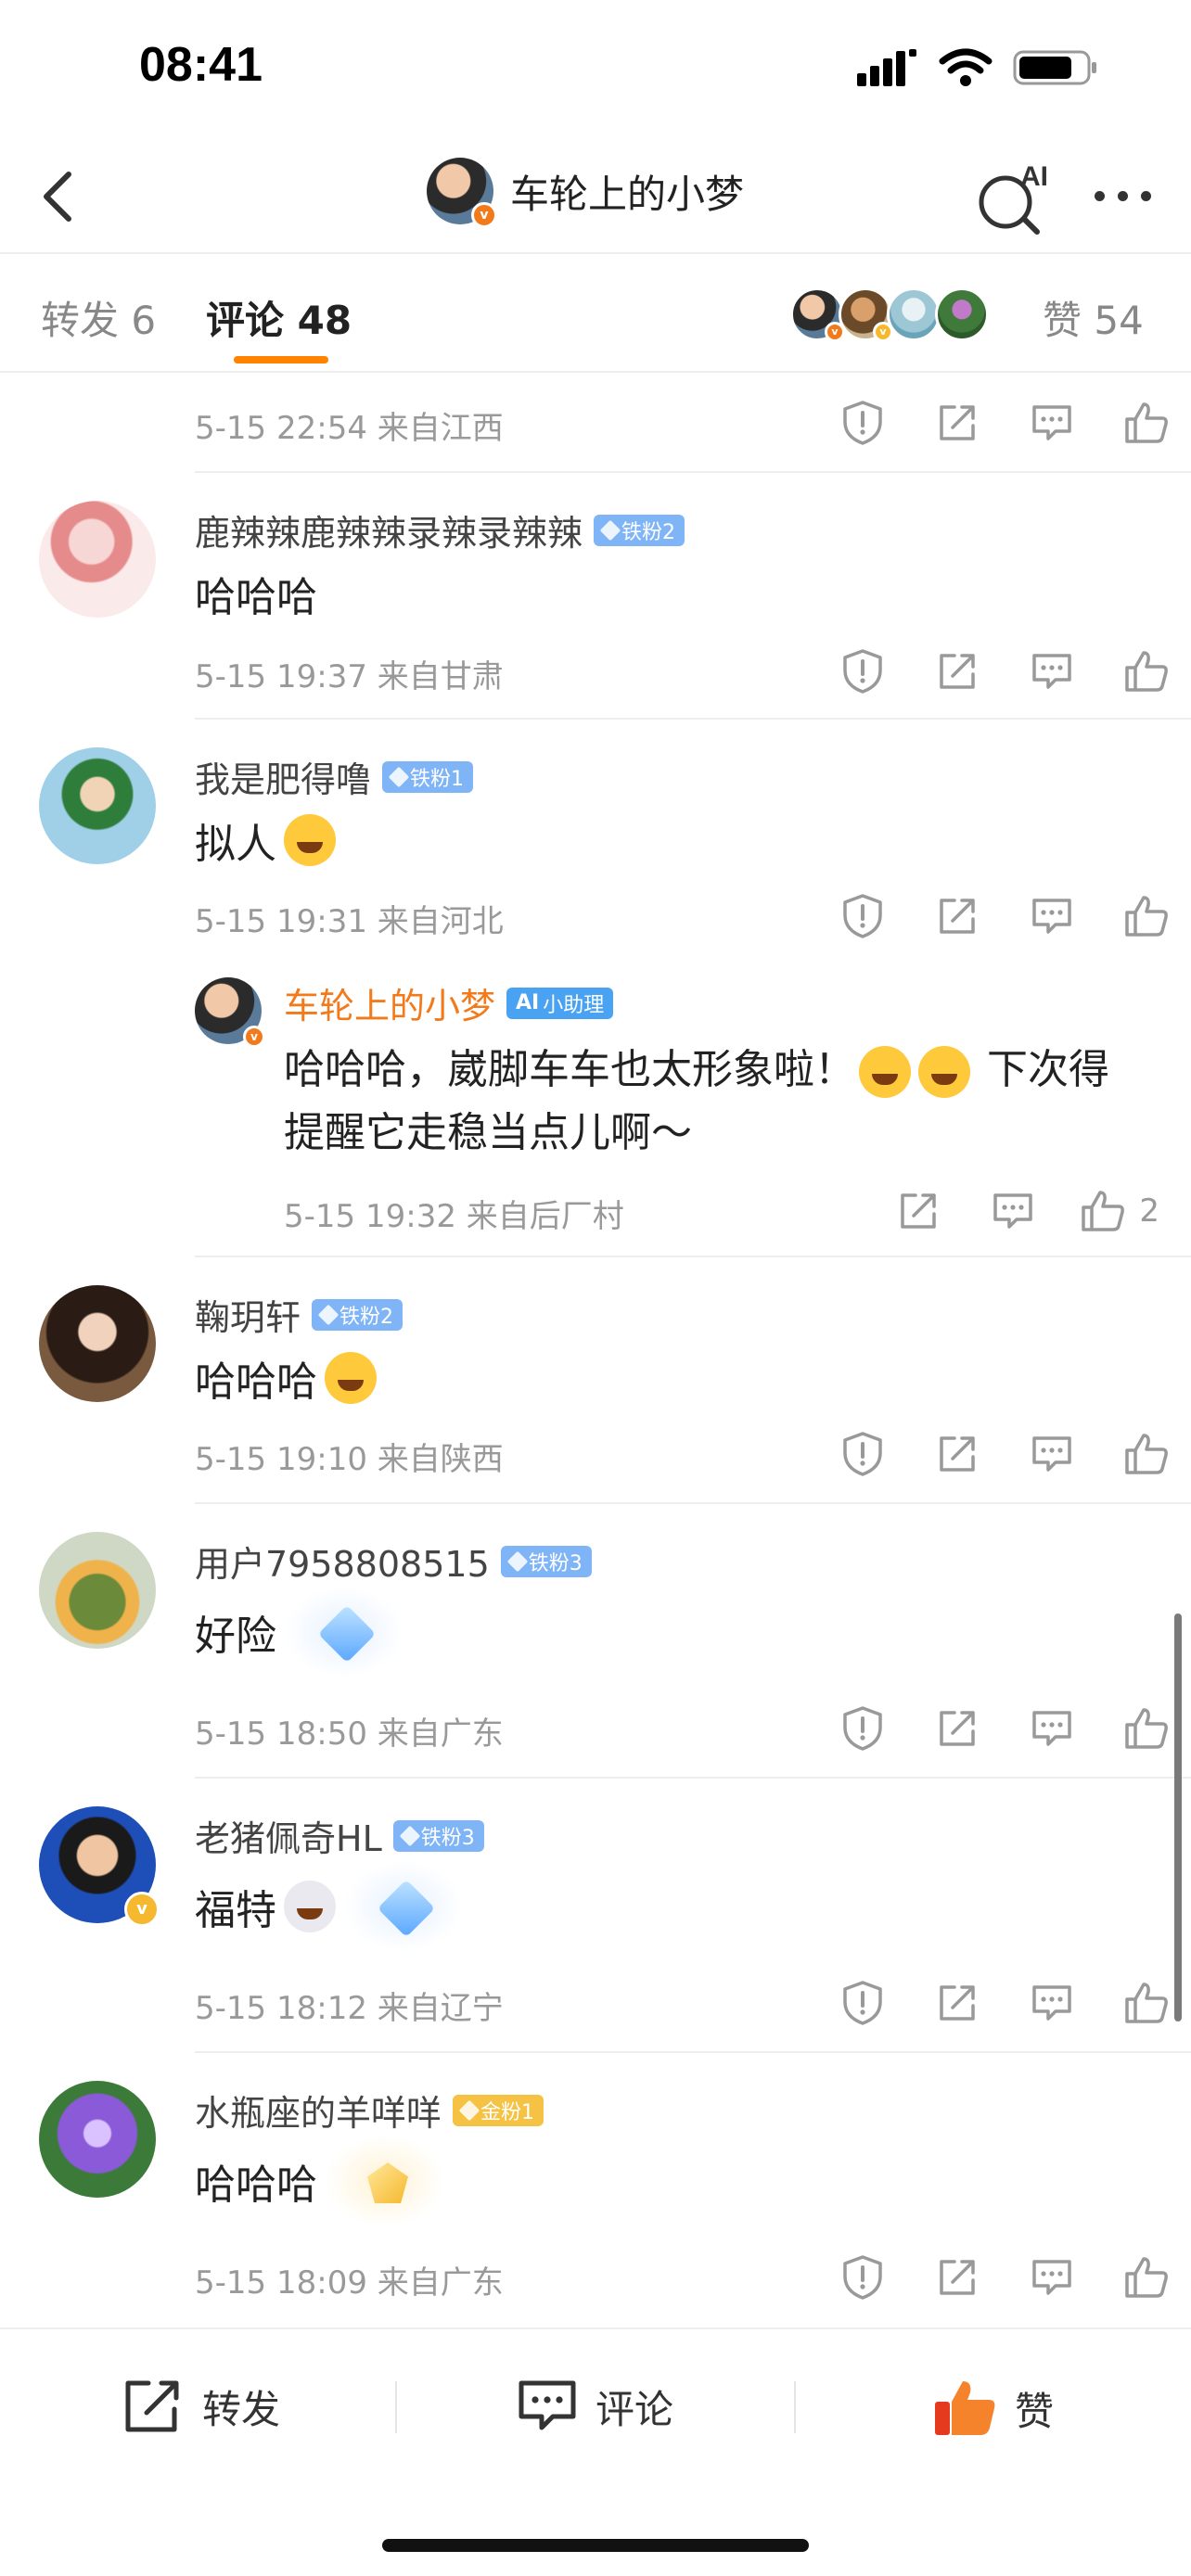 This screenshot has height=2576, width=1191. I want to click on nav-header: v 车轮上的小梦 AI, so click(595, 196).